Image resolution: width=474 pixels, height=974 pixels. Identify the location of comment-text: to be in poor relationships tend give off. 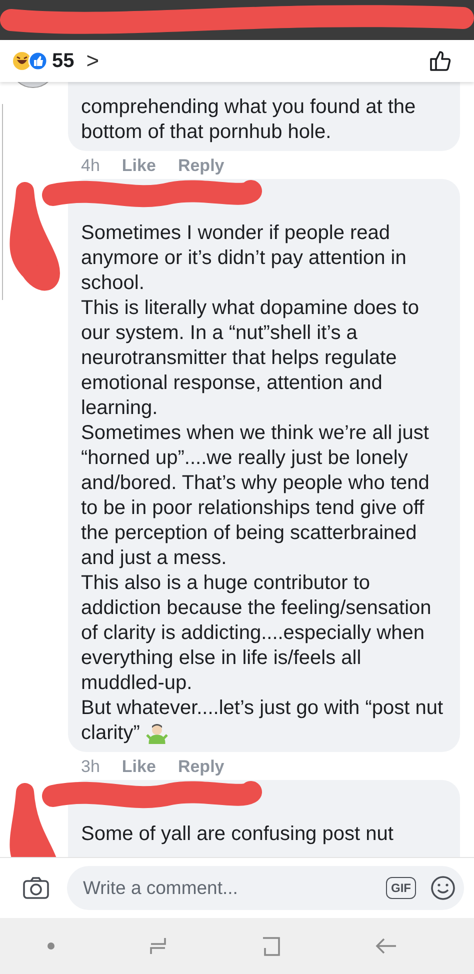
(252, 508).